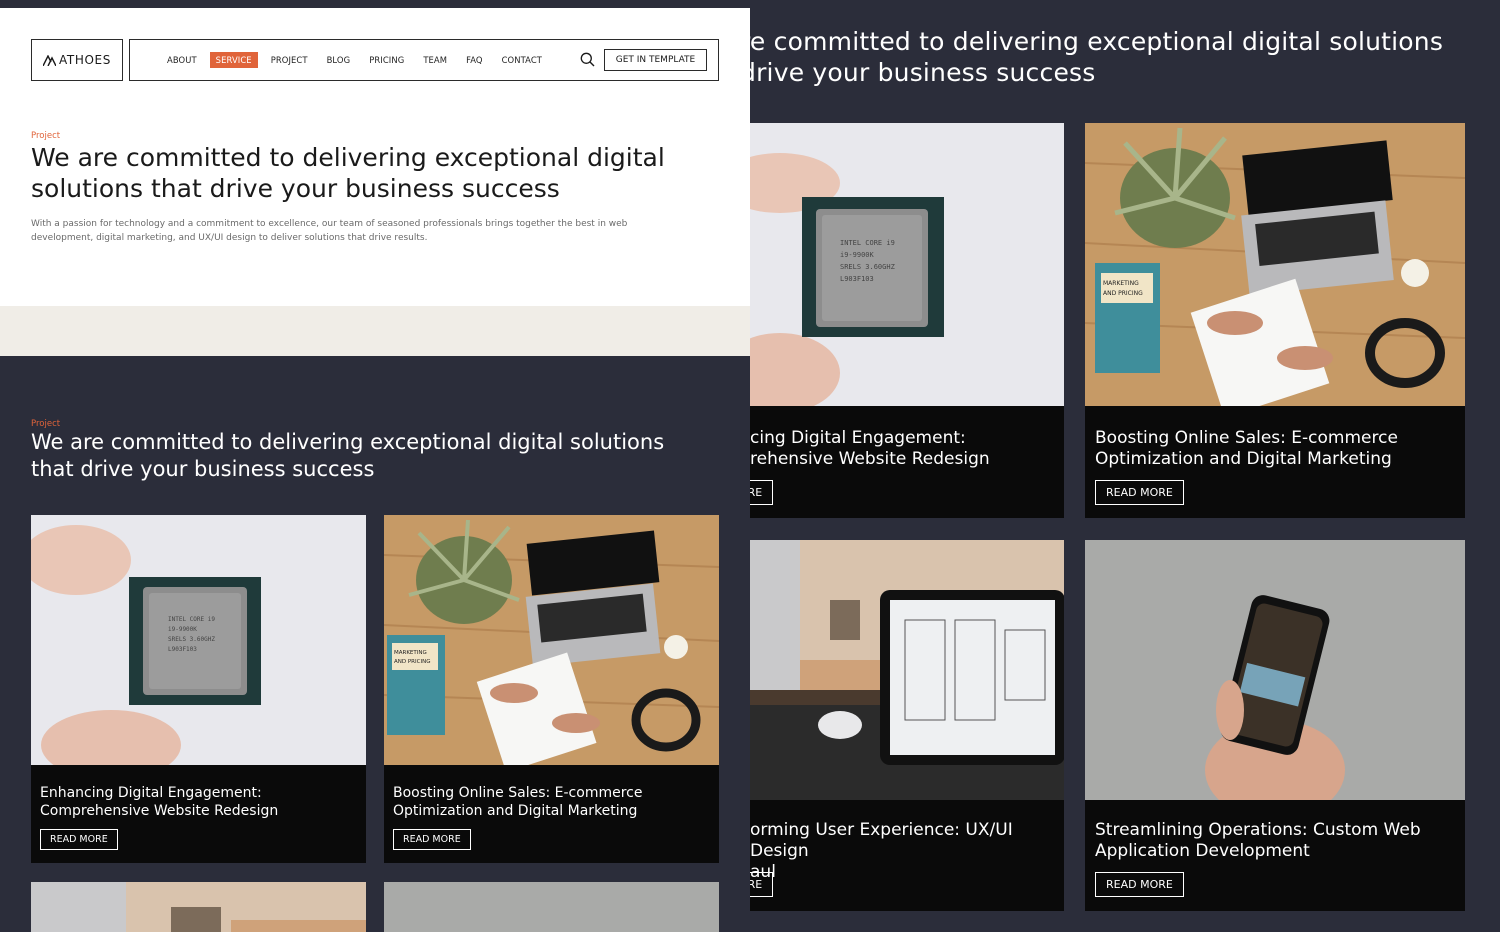 This screenshot has width=1500, height=932. I want to click on logo-mountain-icon, so click(50, 60).